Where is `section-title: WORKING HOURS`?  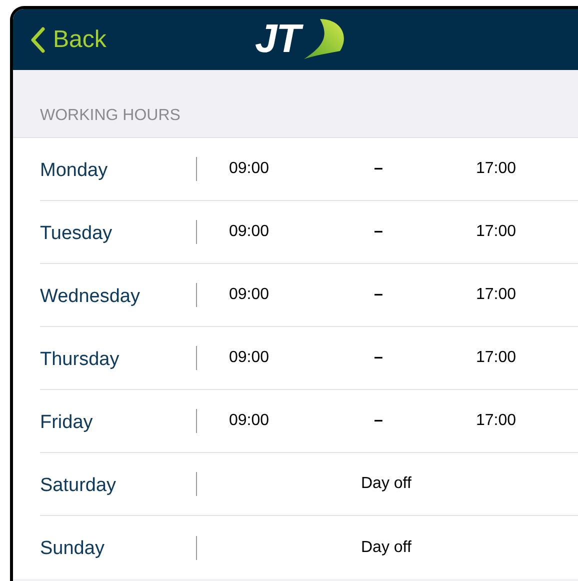 section-title: WORKING HOURS is located at coordinates (110, 116).